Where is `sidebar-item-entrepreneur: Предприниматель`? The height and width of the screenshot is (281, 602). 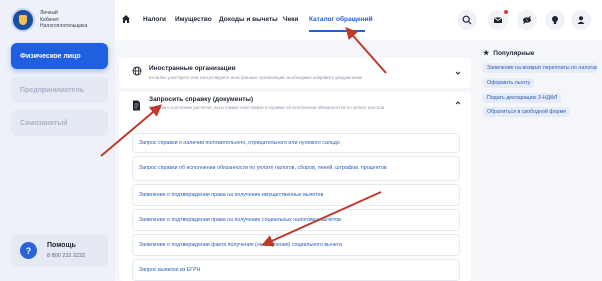 sidebar-item-entrepreneur: Предприниматель is located at coordinates (59, 90).